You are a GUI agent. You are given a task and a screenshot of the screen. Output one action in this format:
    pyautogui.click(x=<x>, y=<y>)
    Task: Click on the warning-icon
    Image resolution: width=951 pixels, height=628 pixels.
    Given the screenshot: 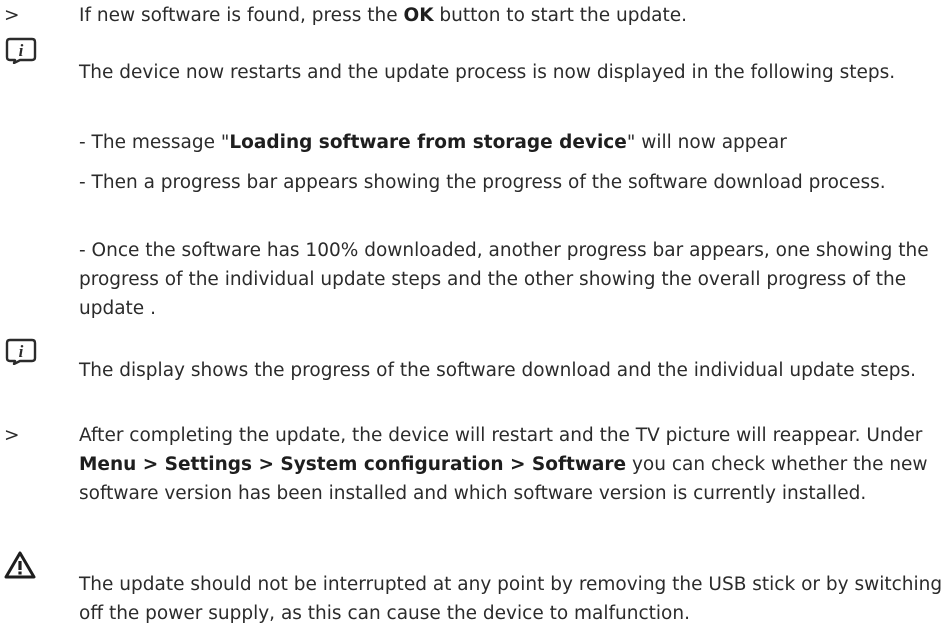 What is the action you would take?
    pyautogui.click(x=20, y=565)
    